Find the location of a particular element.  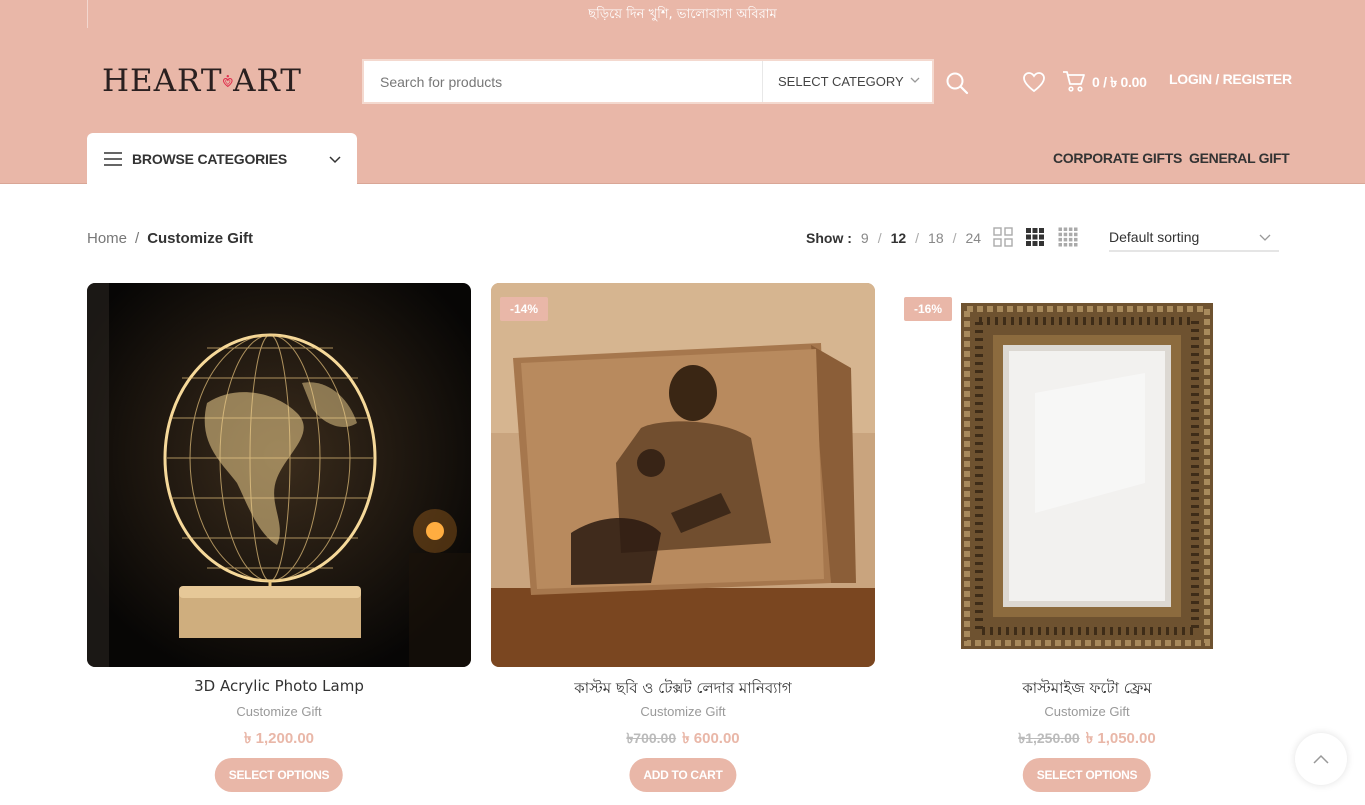

product-image is located at coordinates (279, 475).